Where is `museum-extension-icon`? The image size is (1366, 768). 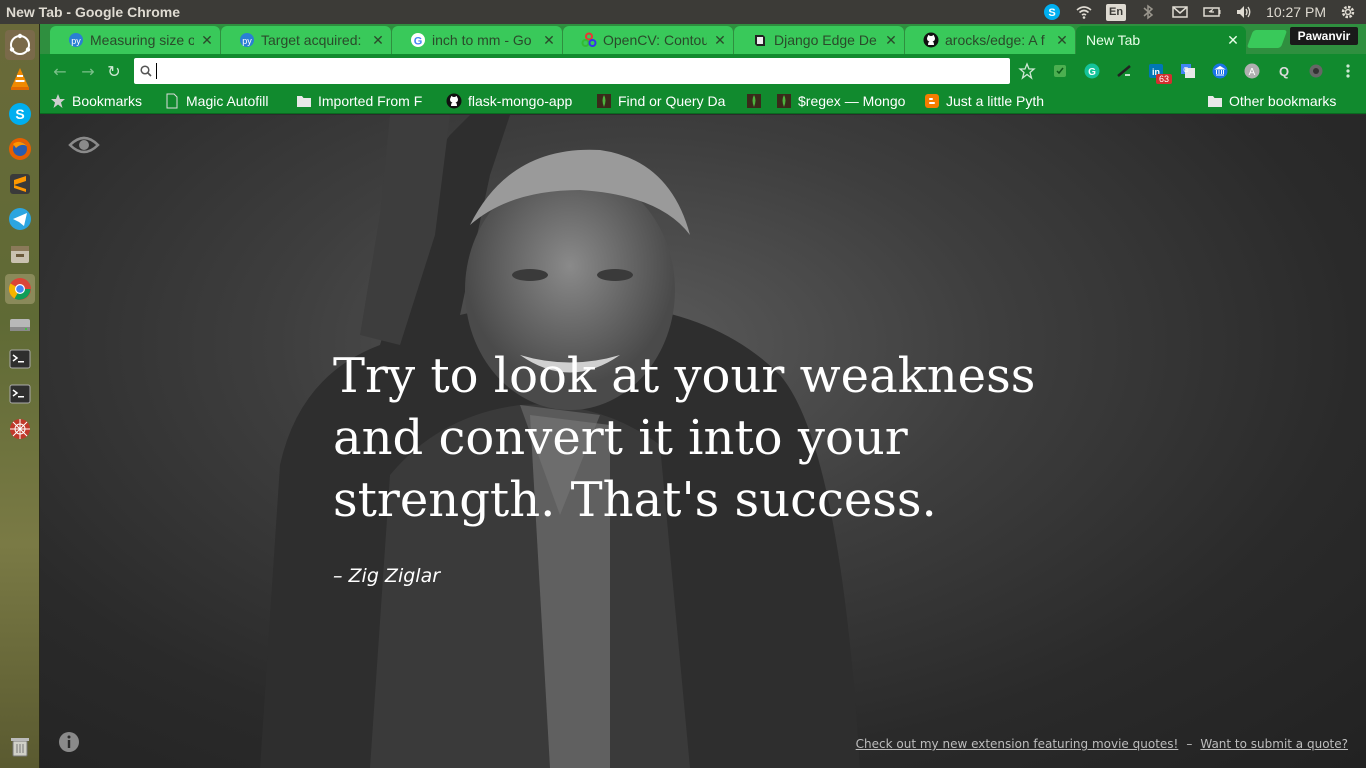
museum-extension-icon is located at coordinates (1220, 71).